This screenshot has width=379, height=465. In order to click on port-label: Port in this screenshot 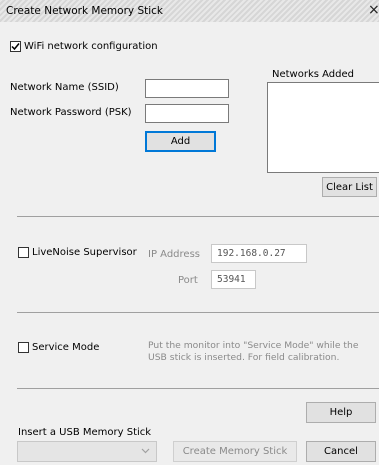, I will do `click(188, 280)`.